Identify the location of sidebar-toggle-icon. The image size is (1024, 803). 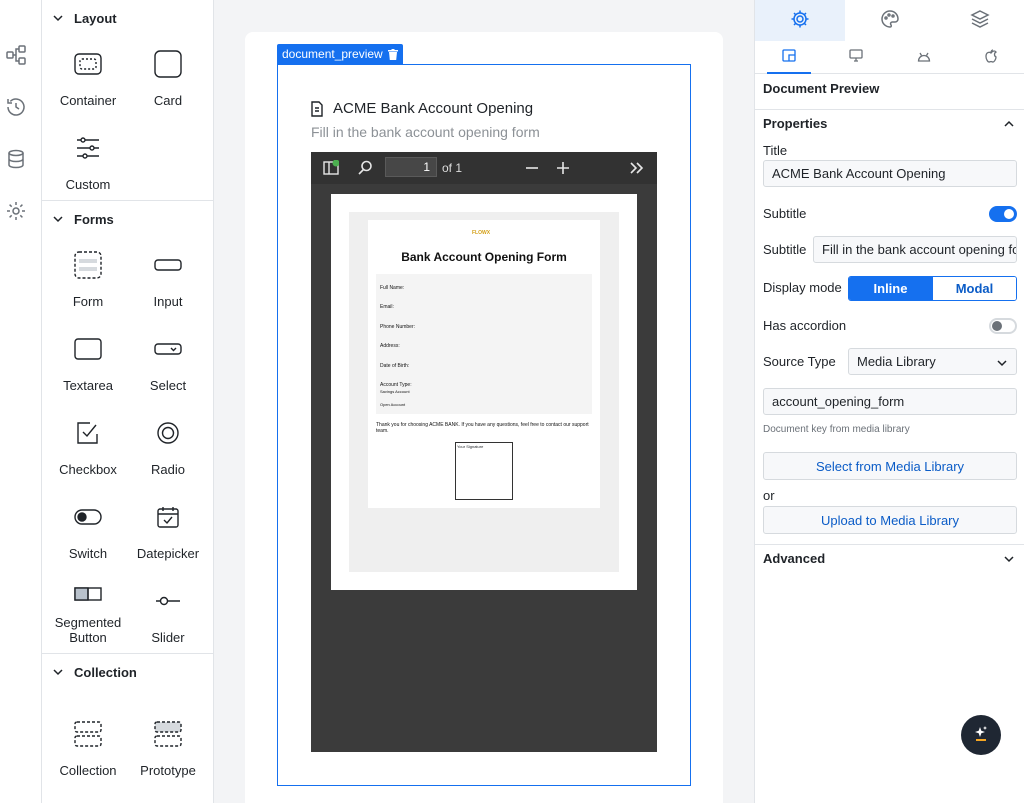
(331, 169).